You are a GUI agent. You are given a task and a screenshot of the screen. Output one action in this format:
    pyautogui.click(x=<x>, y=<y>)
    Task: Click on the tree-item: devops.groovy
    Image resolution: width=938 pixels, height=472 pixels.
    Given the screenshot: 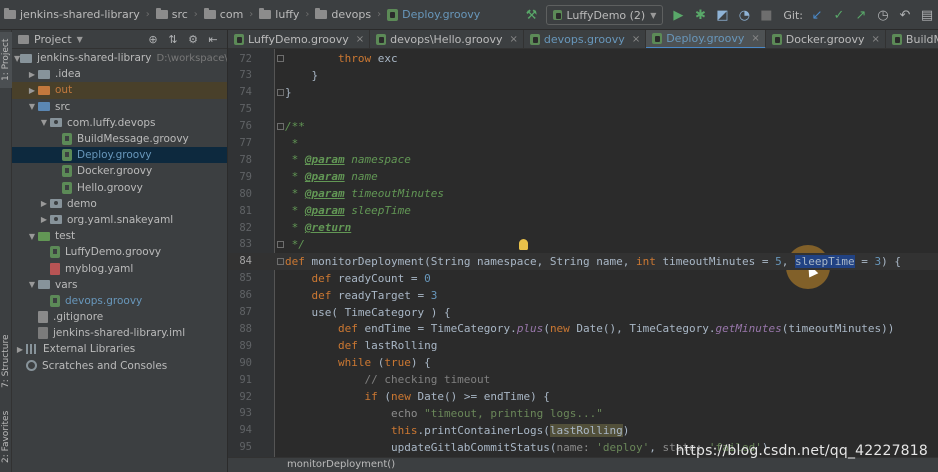 What is the action you would take?
    pyautogui.click(x=119, y=301)
    